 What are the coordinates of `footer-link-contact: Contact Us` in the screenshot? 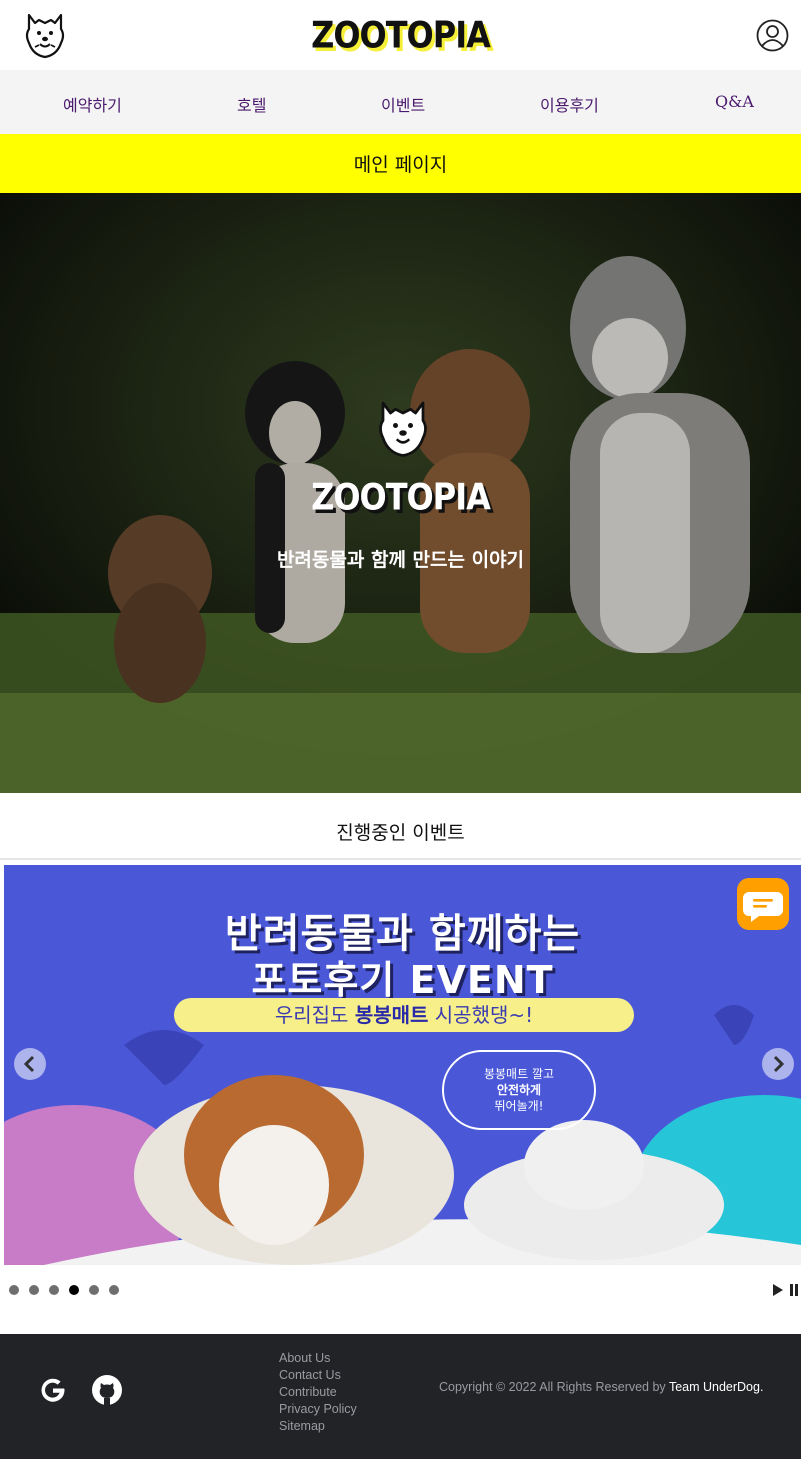 It's located at (318, 1375).